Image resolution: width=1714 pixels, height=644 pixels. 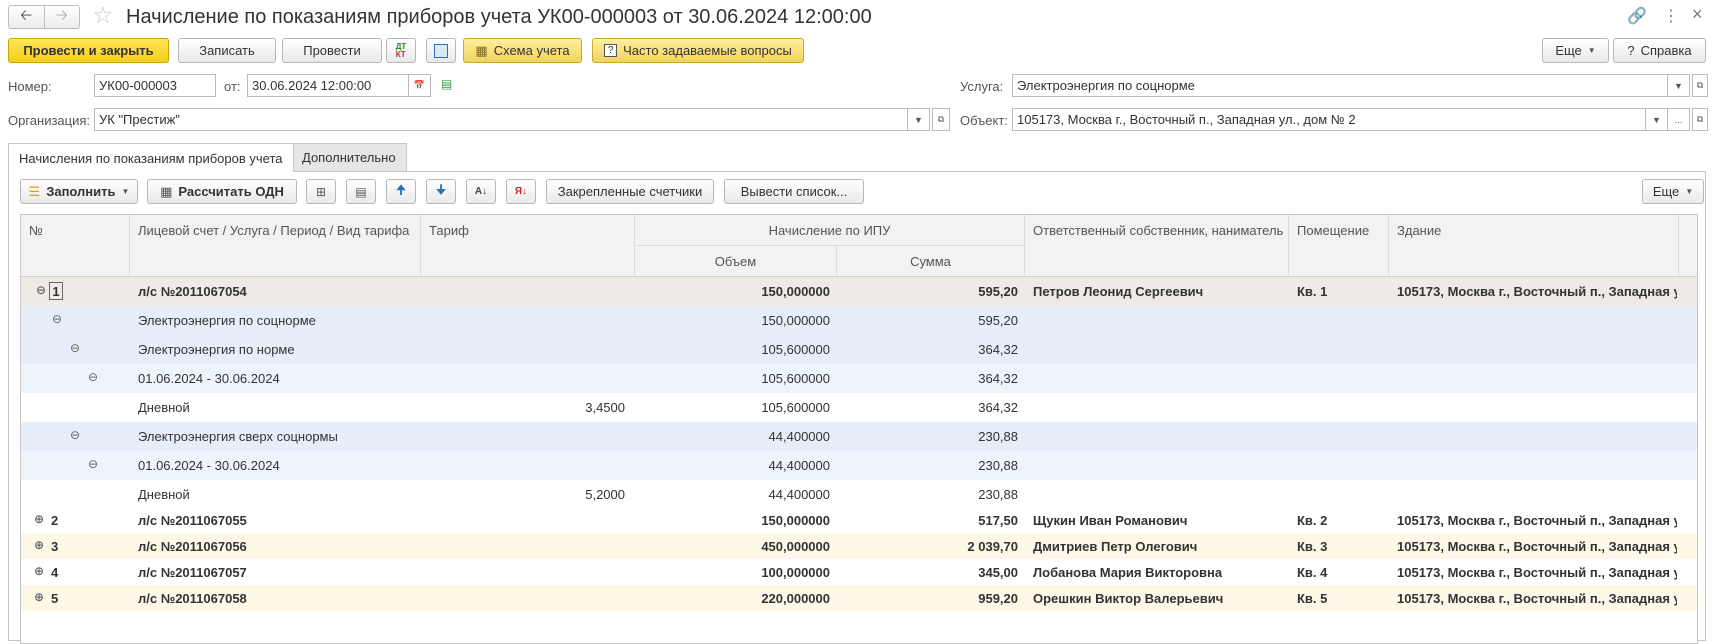 I want to click on cell-volume: 220,000000, so click(x=795, y=598).